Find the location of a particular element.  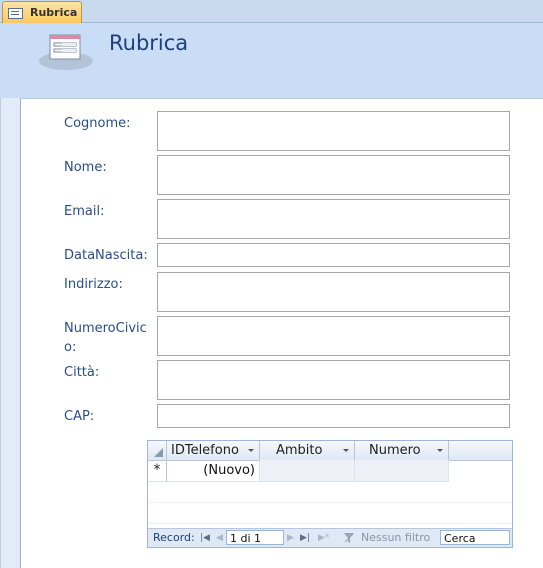

select-all-button is located at coordinates (157, 450).